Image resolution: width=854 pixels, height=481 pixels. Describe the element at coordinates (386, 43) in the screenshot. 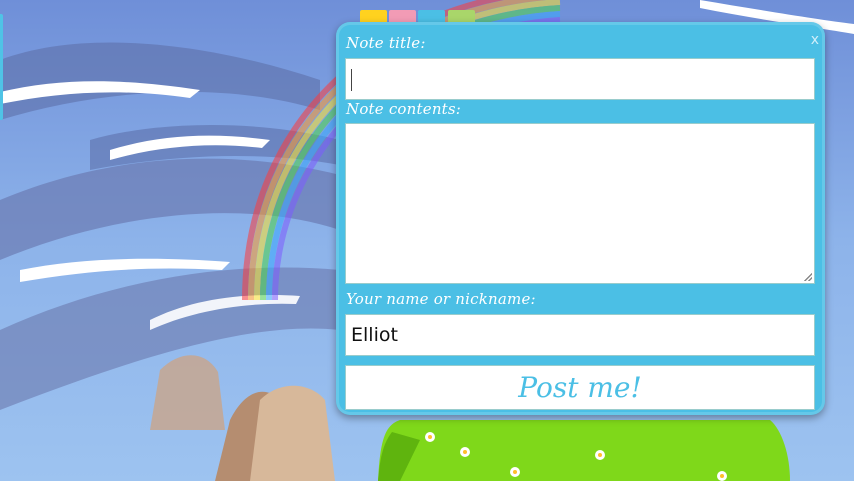

I see `note-title-label: Note title:` at that location.